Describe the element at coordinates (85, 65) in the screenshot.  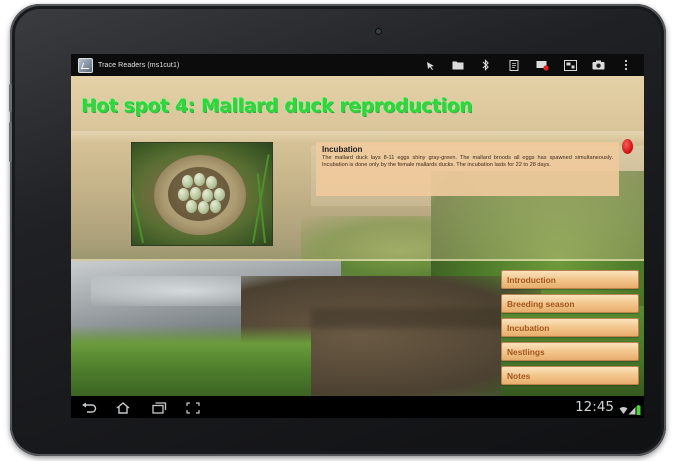
I see `app-icon` at that location.